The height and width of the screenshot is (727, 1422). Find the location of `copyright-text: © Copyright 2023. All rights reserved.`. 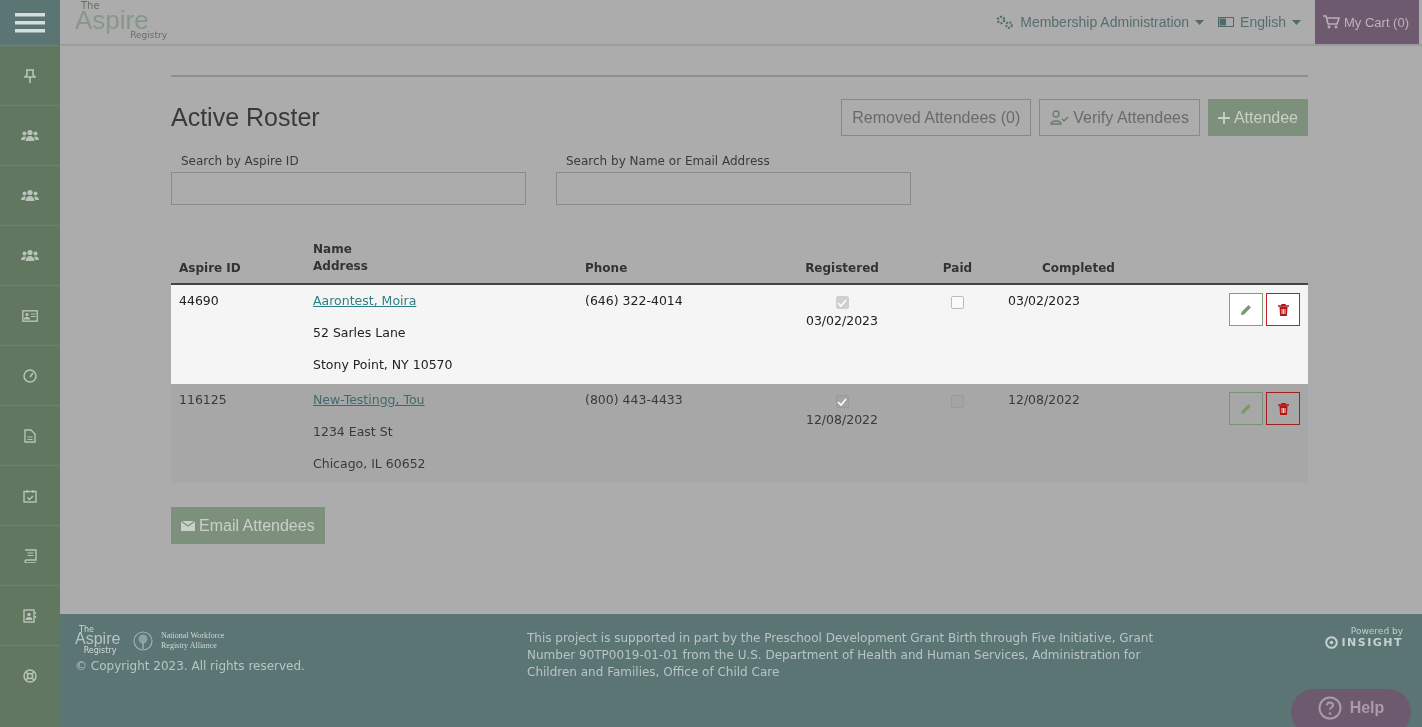

copyright-text: © Copyright 2023. All rights reserved. is located at coordinates (190, 666).